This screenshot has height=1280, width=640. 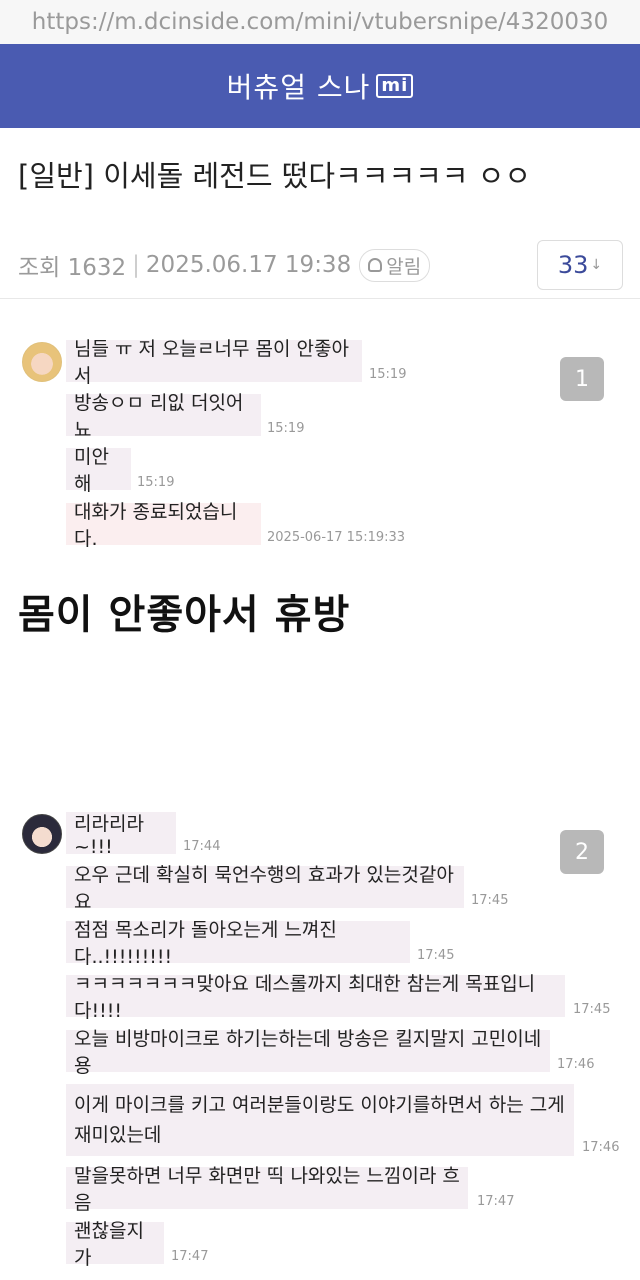 I want to click on chat-end-notice: 대화가 종료되었습니다., so click(x=163, y=525).